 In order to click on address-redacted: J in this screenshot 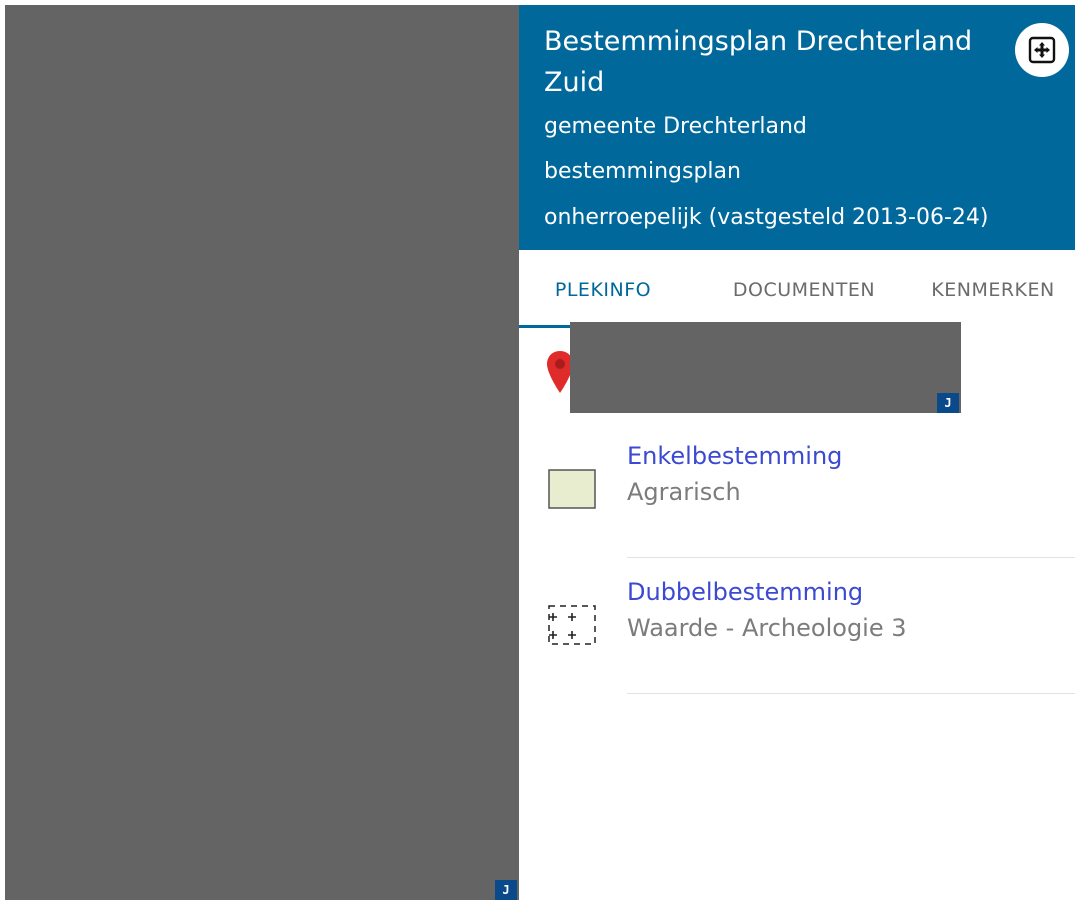, I will do `click(765, 367)`.